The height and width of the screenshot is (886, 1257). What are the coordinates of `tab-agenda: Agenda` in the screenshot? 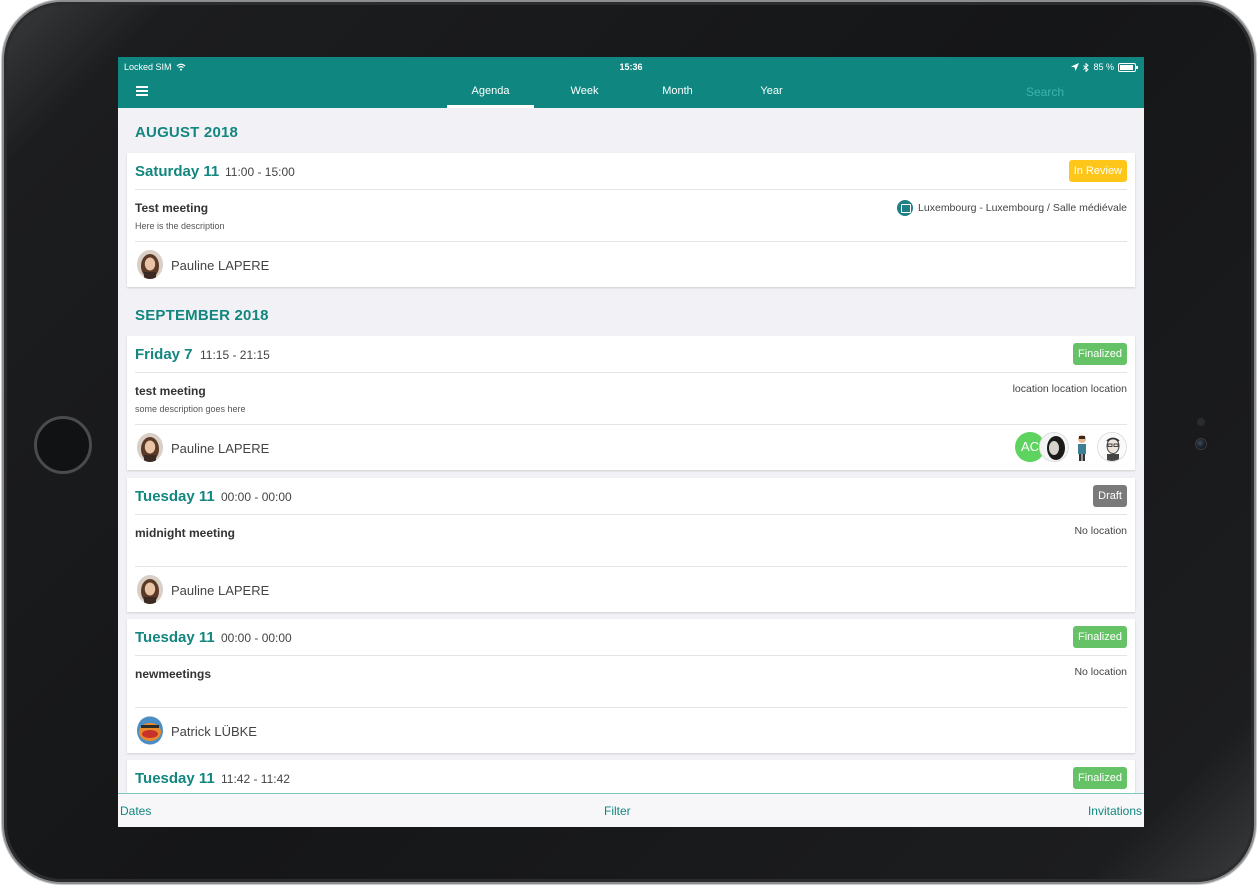 It's located at (490, 93).